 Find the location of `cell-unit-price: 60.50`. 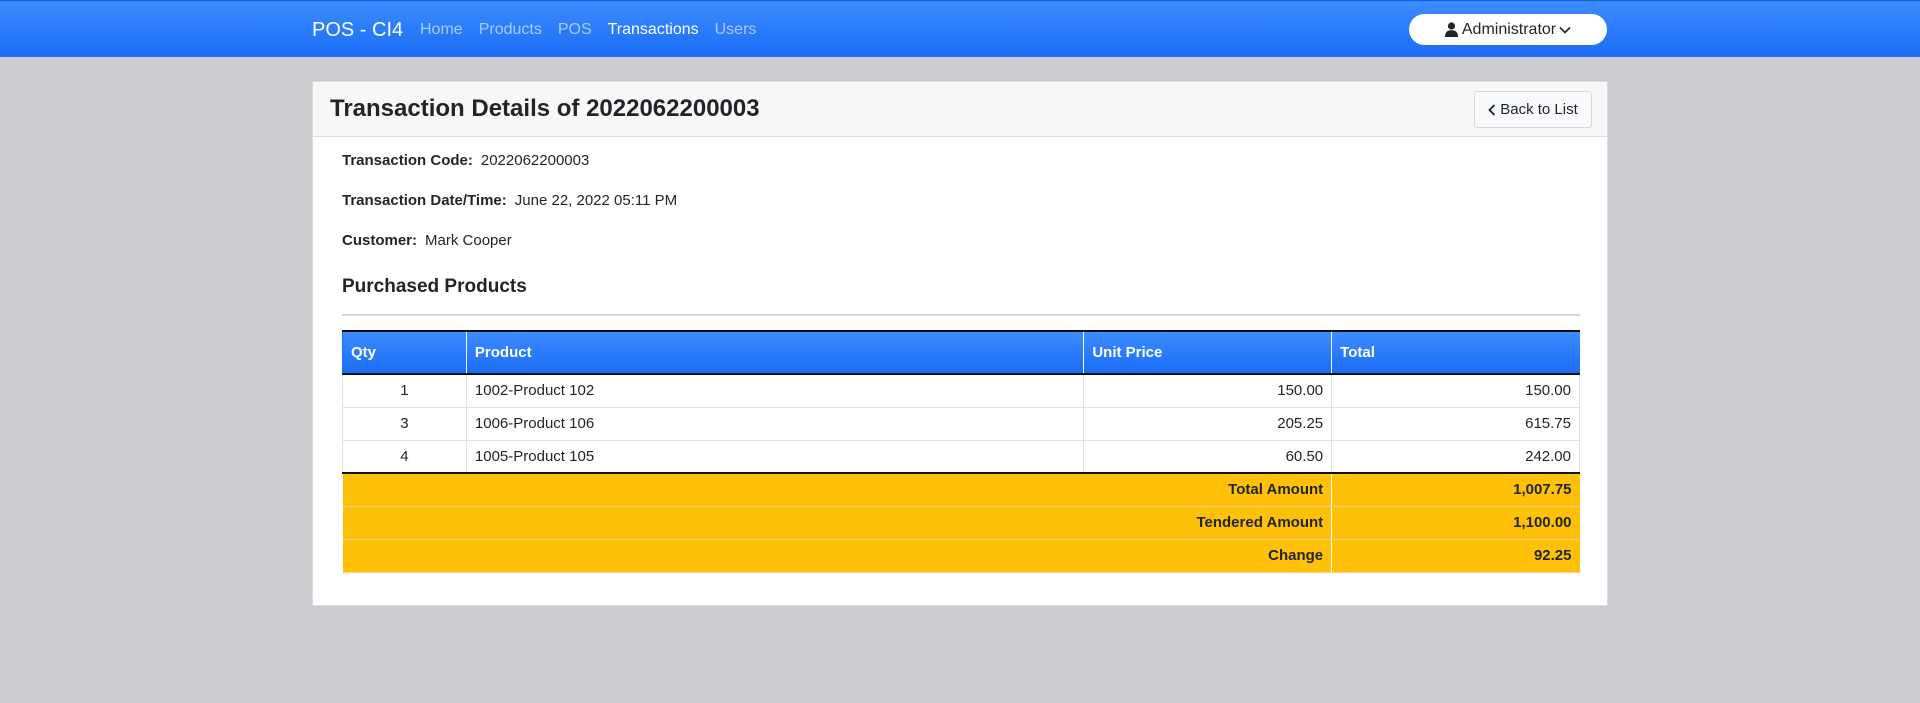

cell-unit-price: 60.50 is located at coordinates (1208, 456).